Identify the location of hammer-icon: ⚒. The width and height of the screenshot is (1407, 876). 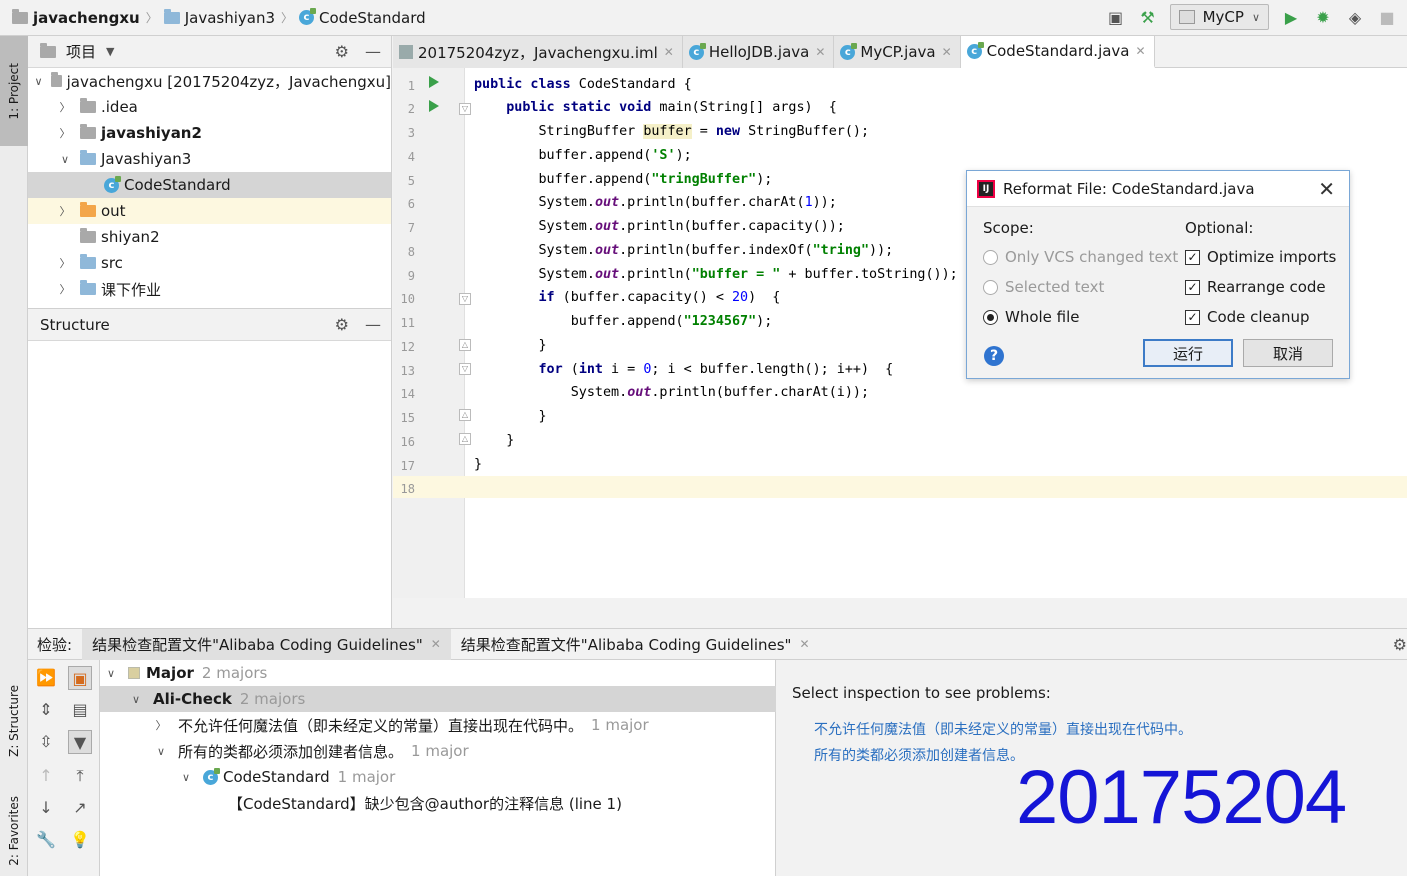
(1148, 17).